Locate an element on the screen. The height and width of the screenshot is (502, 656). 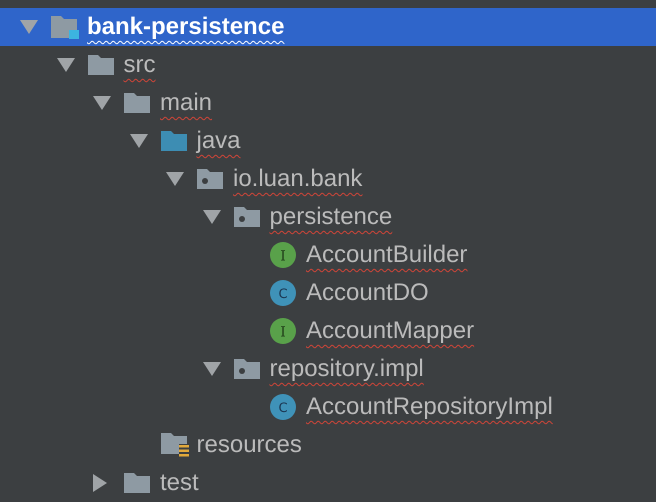
tree-item-label: resources is located at coordinates (249, 445).